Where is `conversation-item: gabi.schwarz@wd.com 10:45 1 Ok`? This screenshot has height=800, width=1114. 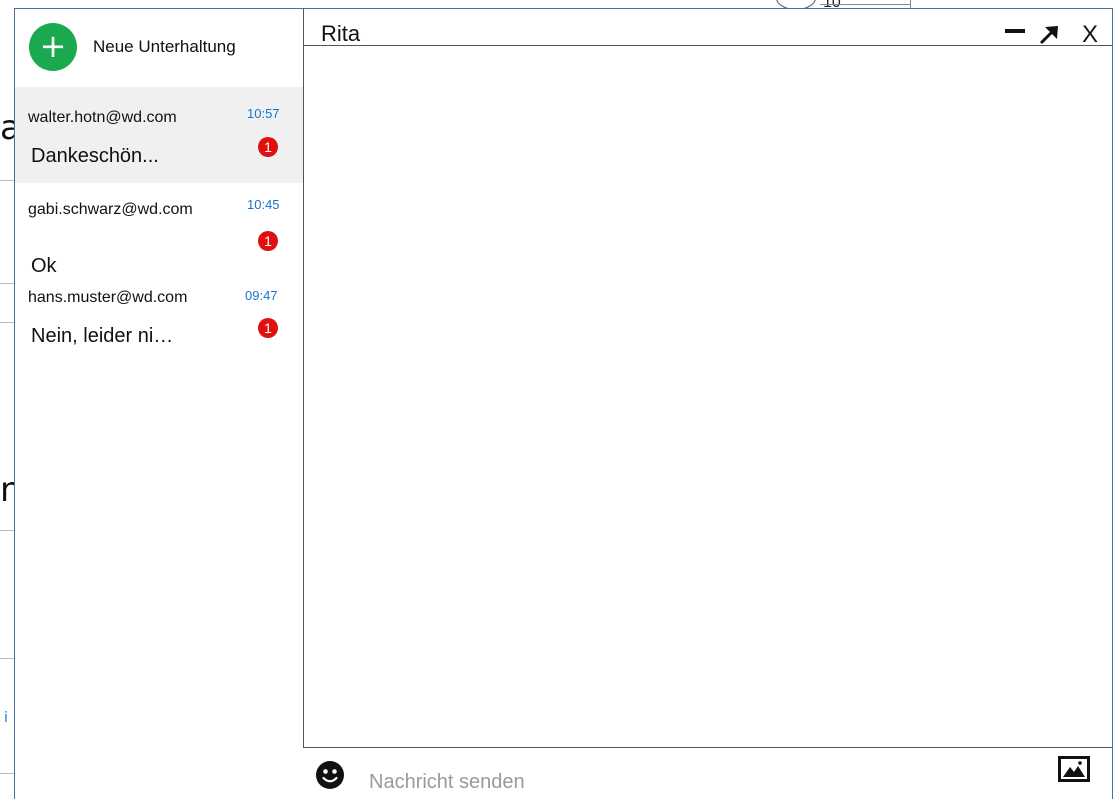 conversation-item: gabi.schwarz@wd.com 10:45 1 Ok is located at coordinates (159, 233).